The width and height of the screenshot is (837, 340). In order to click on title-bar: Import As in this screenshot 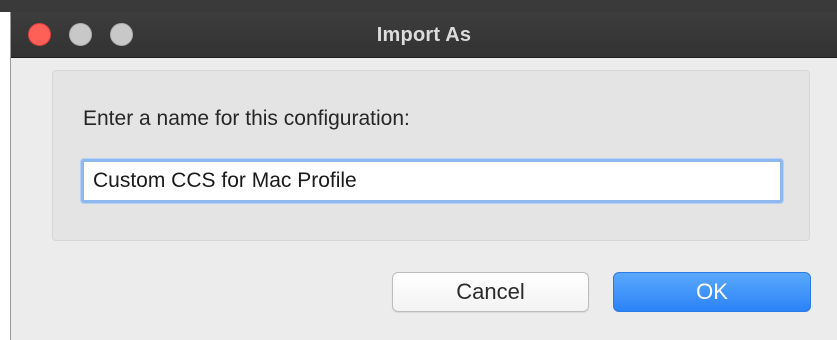, I will do `click(424, 35)`.